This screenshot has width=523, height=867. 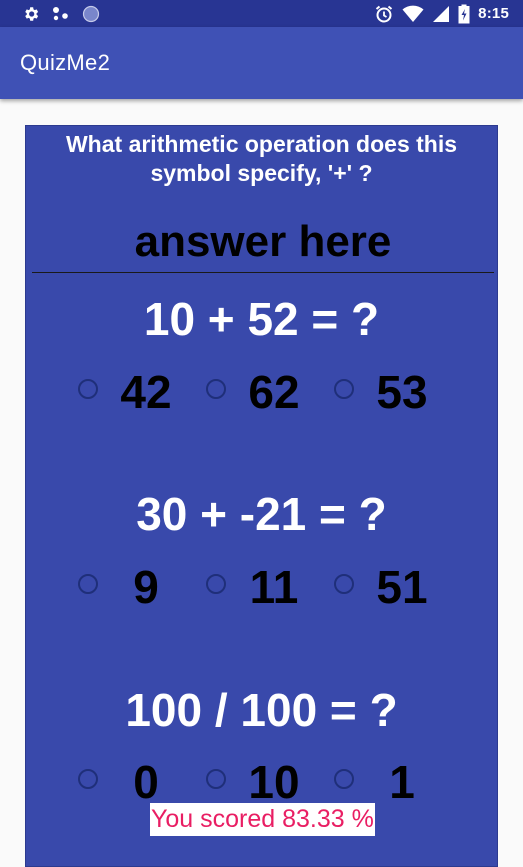 I want to click on option-radio: 9, so click(x=133, y=587).